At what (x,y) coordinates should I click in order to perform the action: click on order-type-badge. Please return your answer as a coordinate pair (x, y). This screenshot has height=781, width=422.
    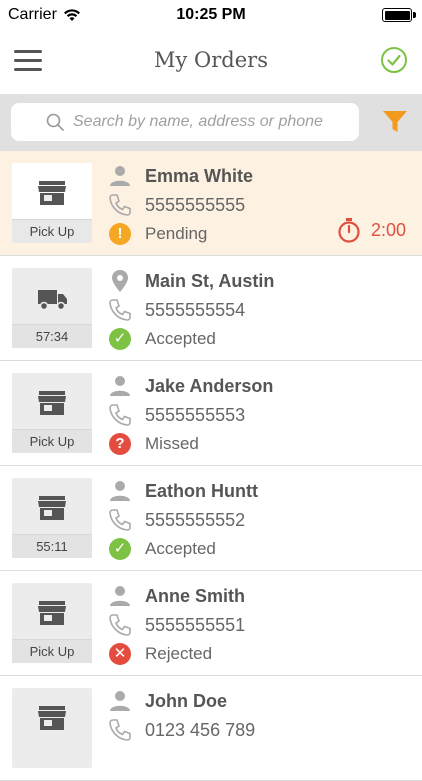
    Looking at the image, I should click on (52, 728).